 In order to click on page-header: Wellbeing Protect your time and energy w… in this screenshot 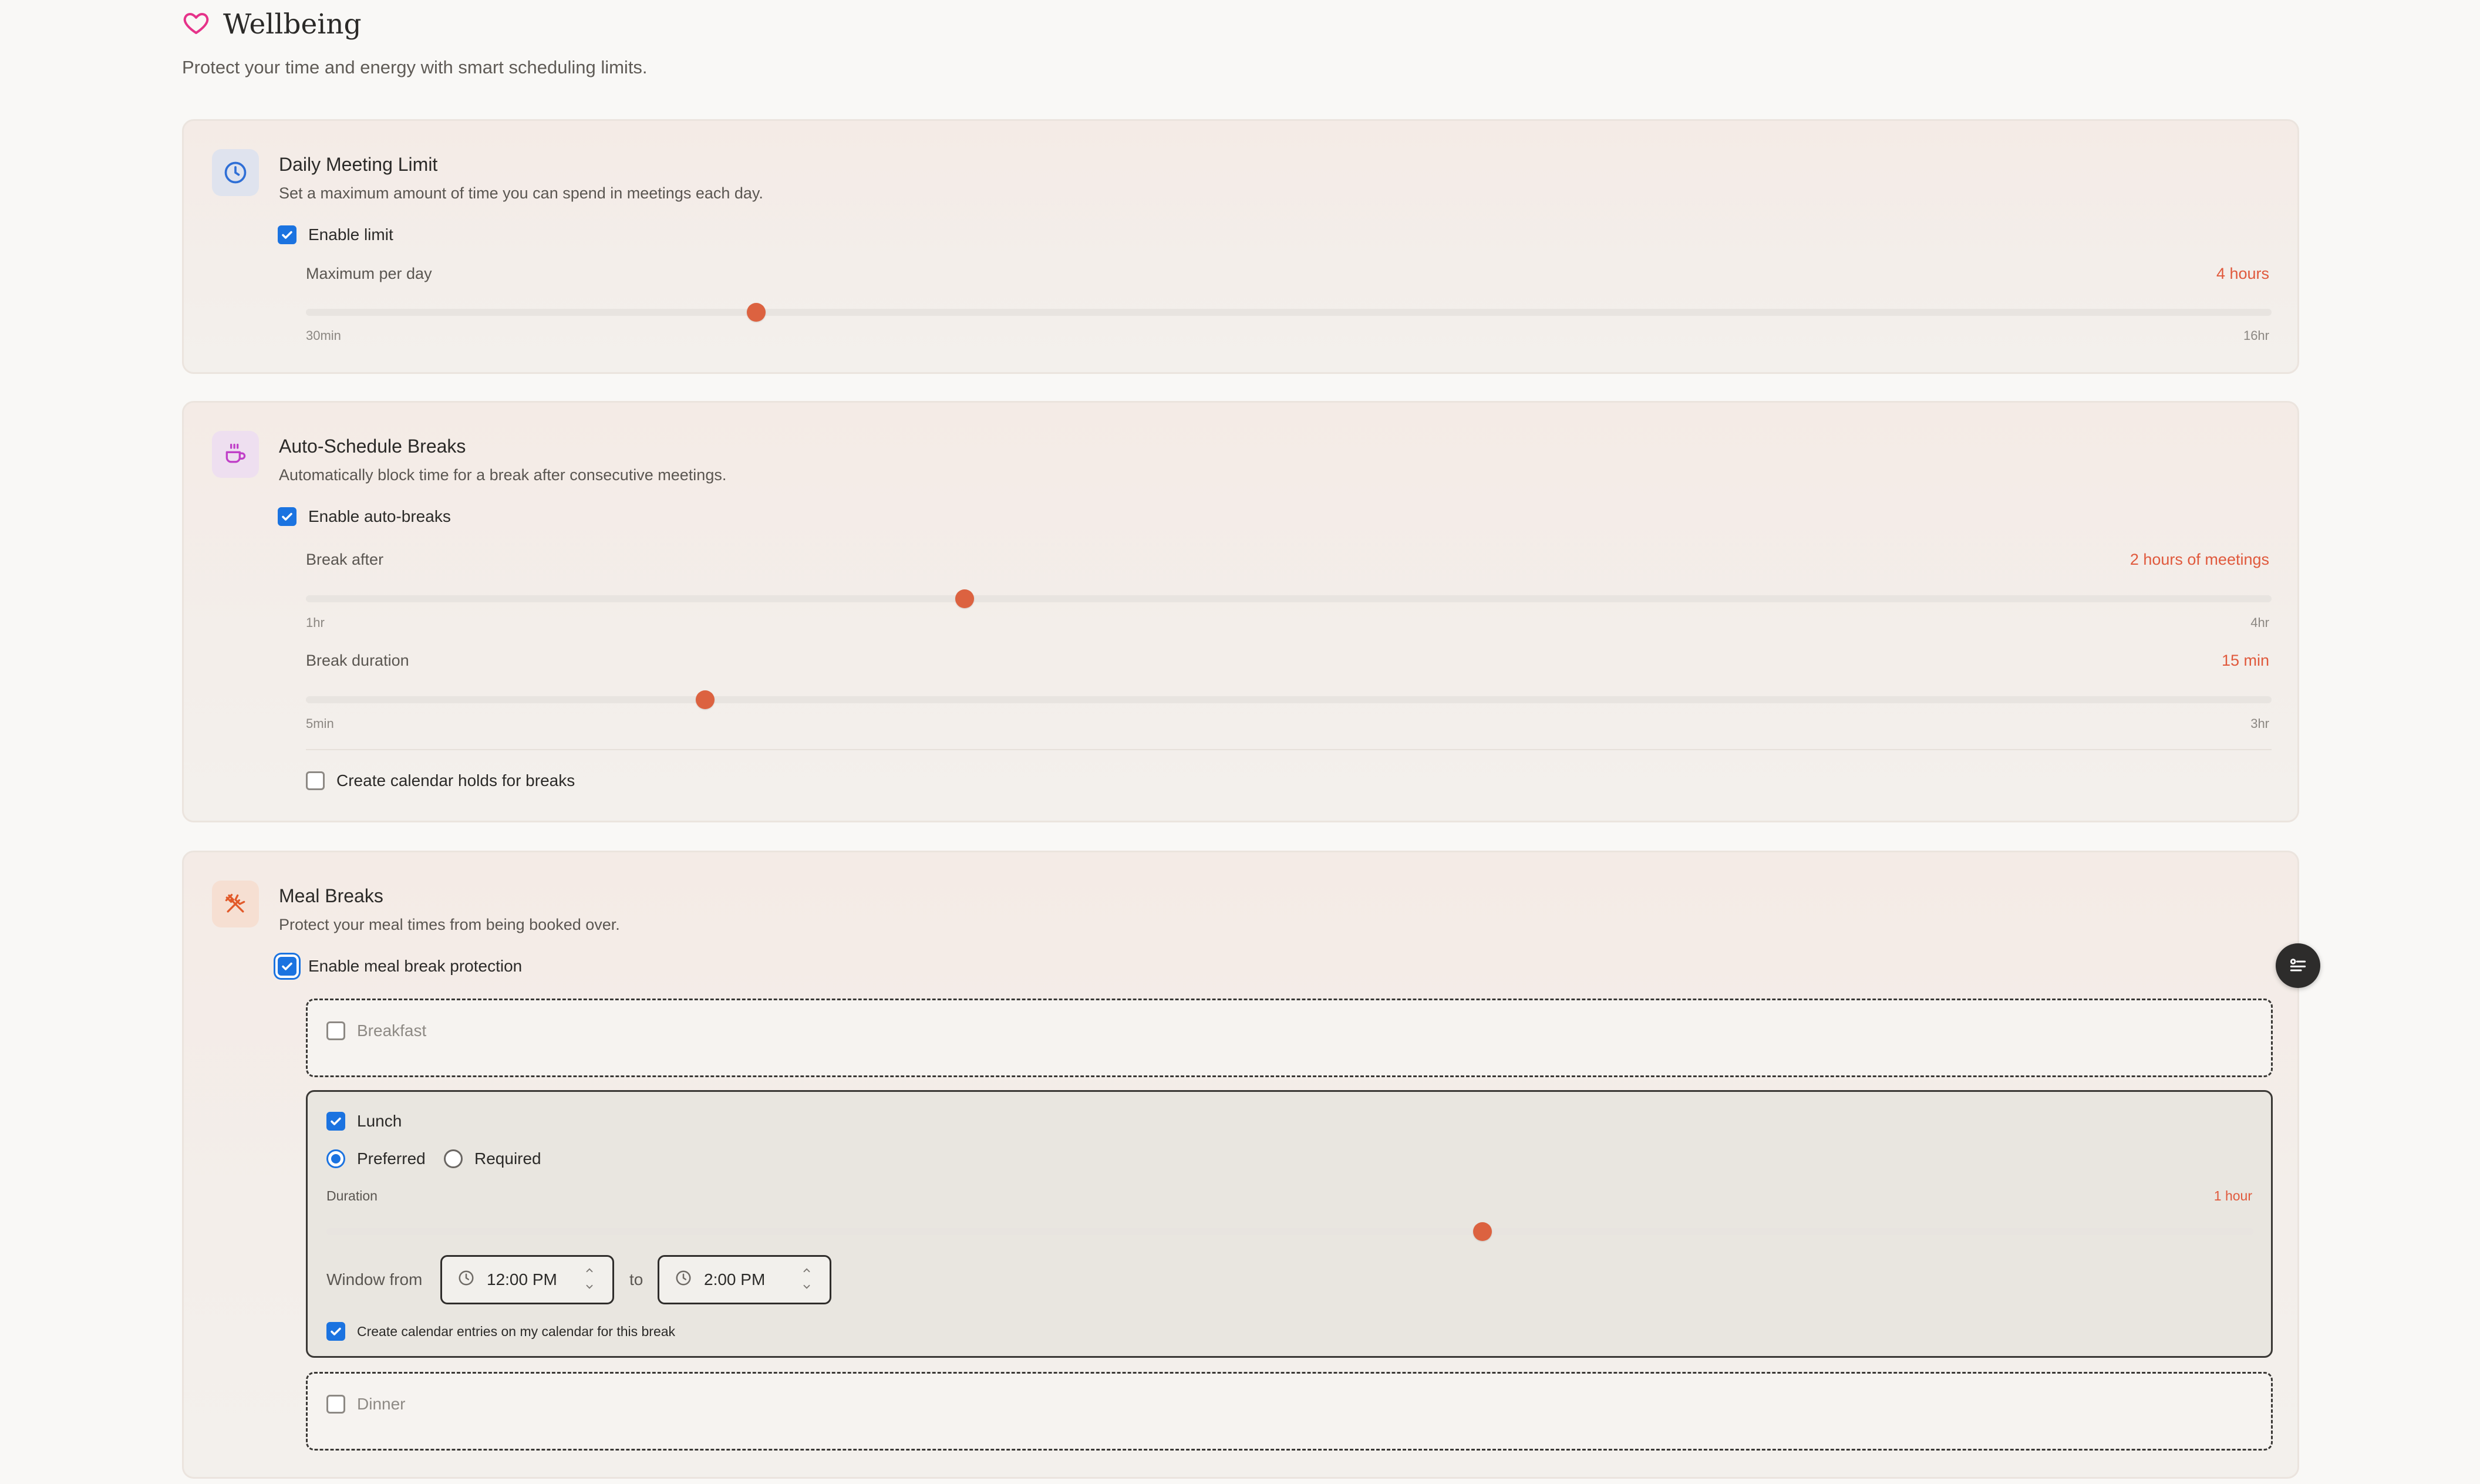, I will do `click(415, 43)`.